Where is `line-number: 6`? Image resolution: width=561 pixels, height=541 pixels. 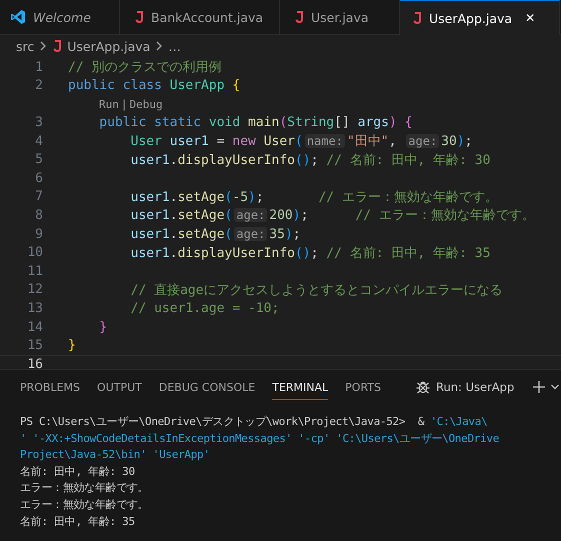
line-number: 6 is located at coordinates (38, 178).